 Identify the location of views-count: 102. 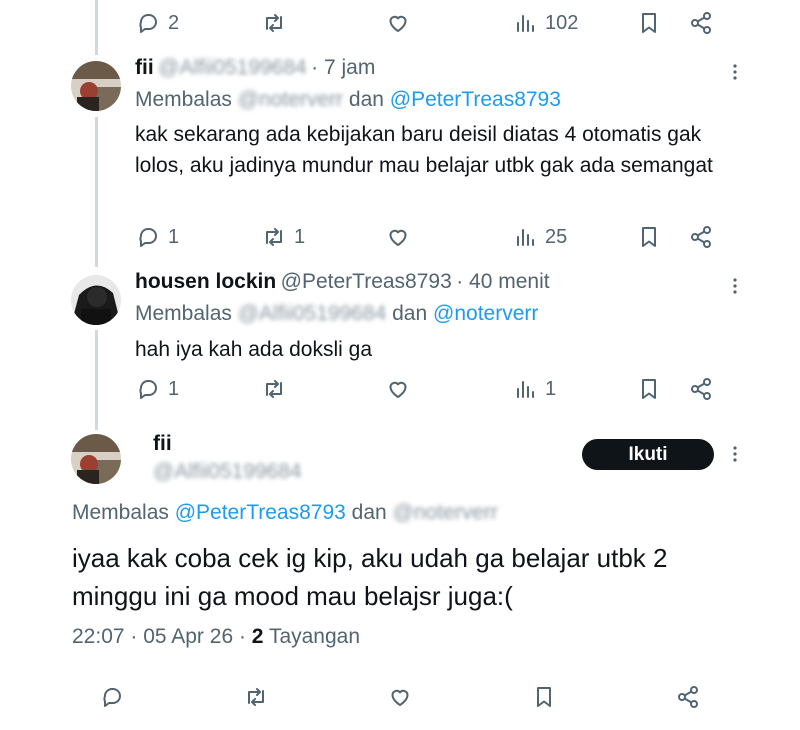
(562, 22).